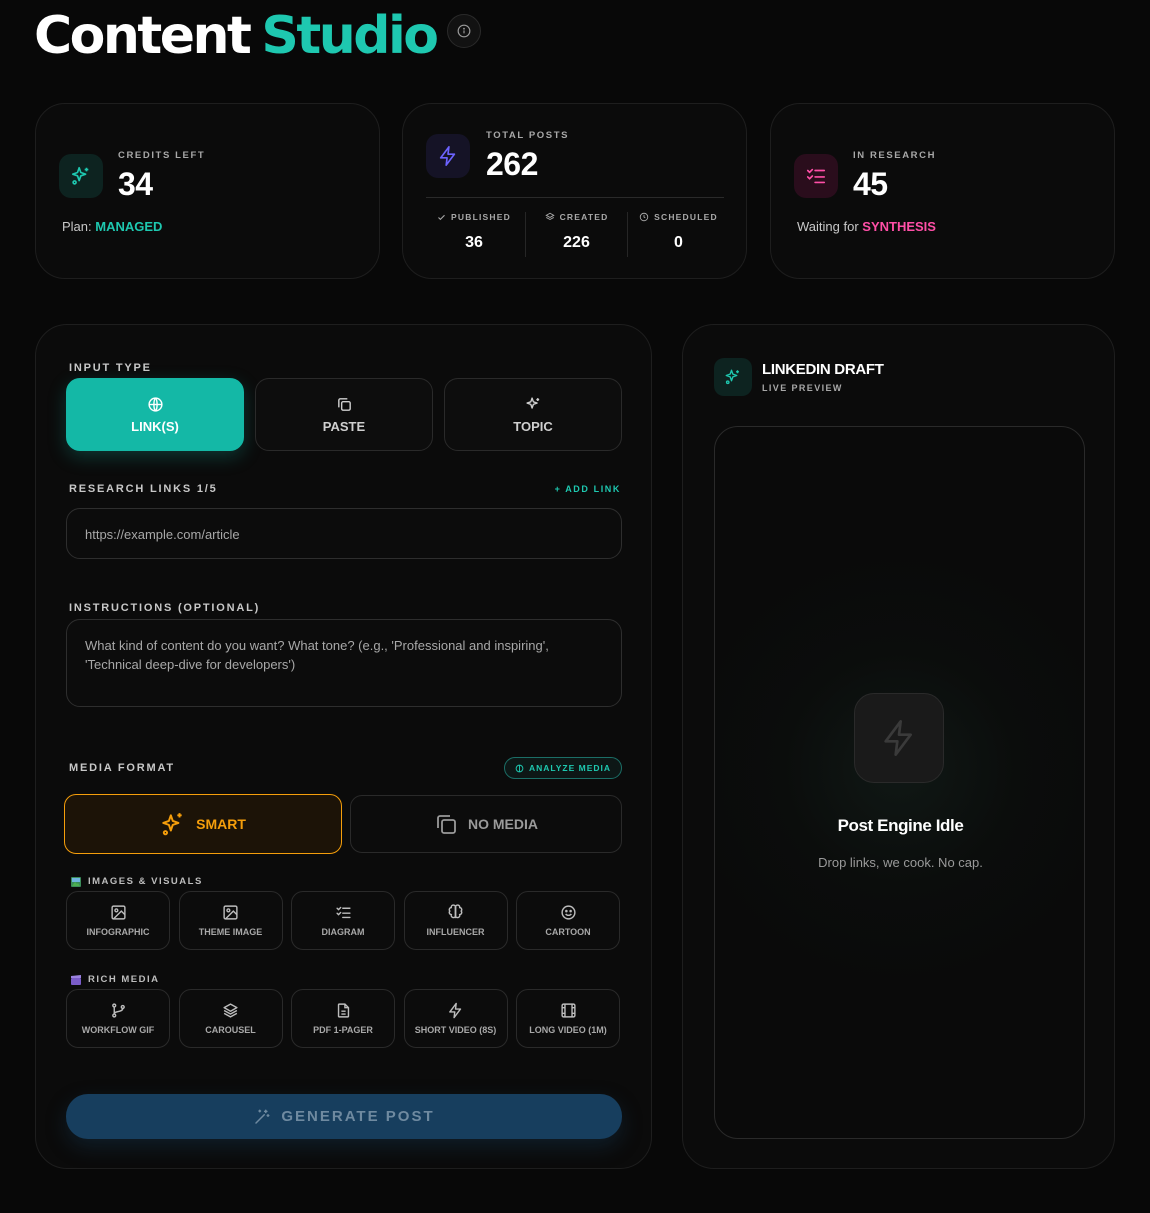  Describe the element at coordinates (512, 164) in the screenshot. I see `total-posts-value: 262` at that location.